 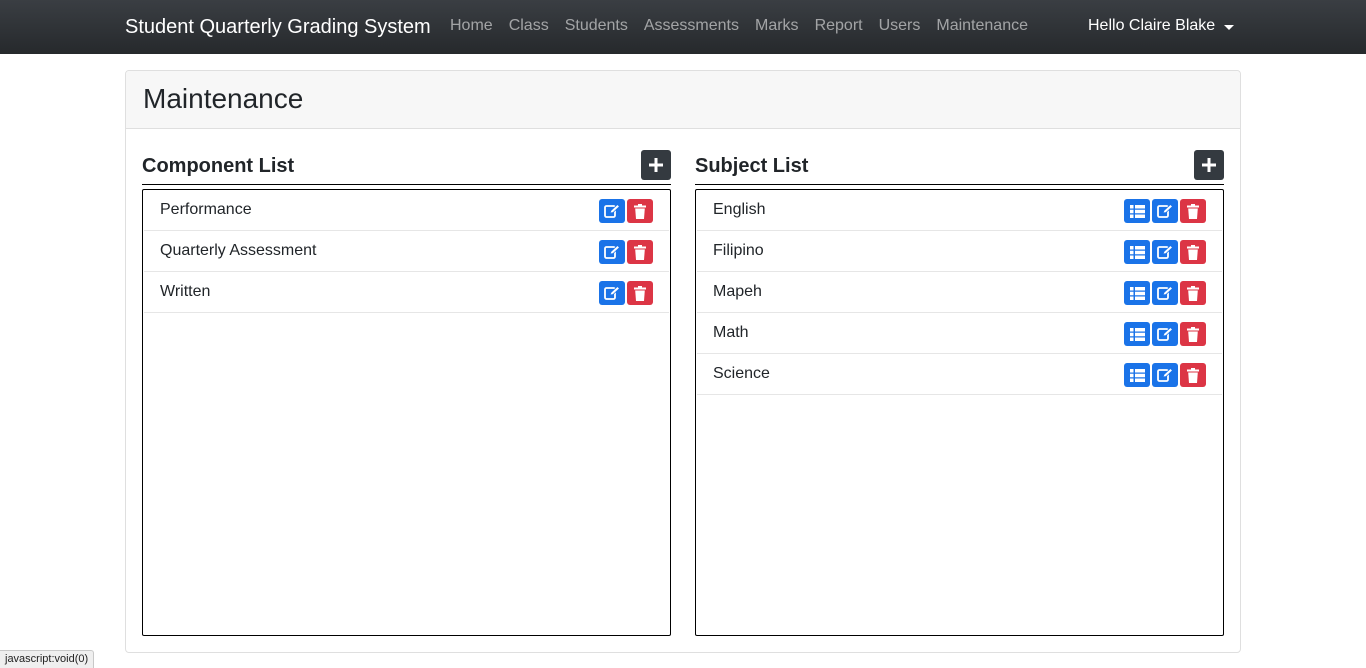 I want to click on list-item: Written, so click(x=406, y=292).